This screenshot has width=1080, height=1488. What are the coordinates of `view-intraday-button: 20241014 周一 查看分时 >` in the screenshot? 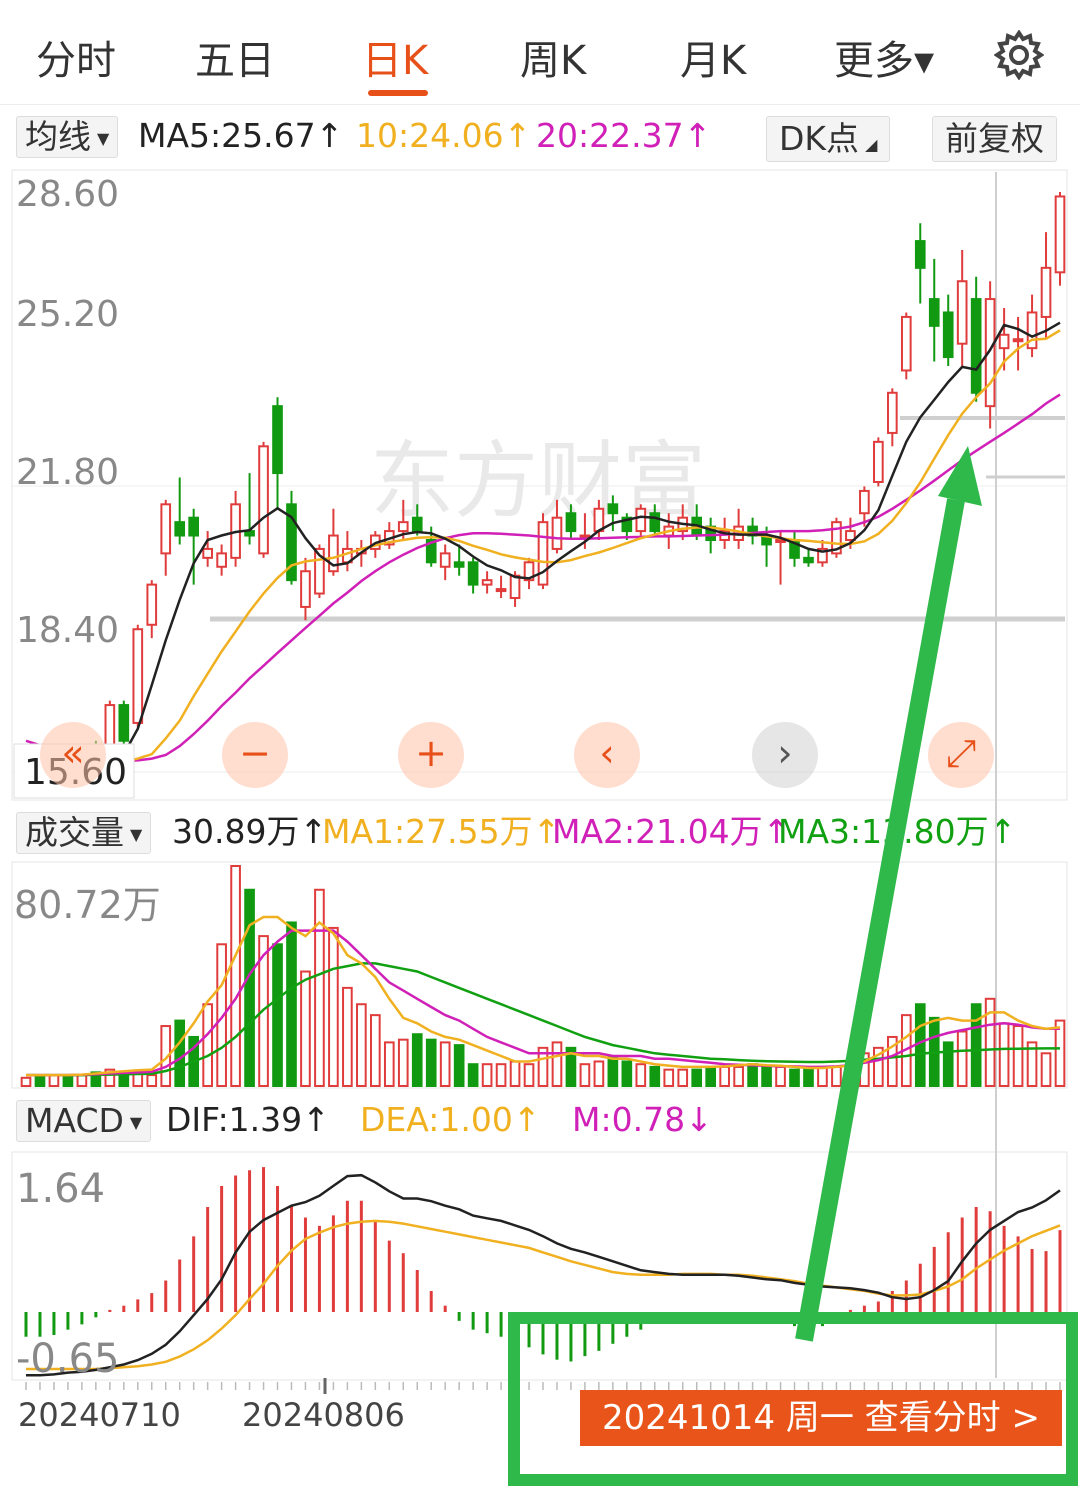 It's located at (821, 1418).